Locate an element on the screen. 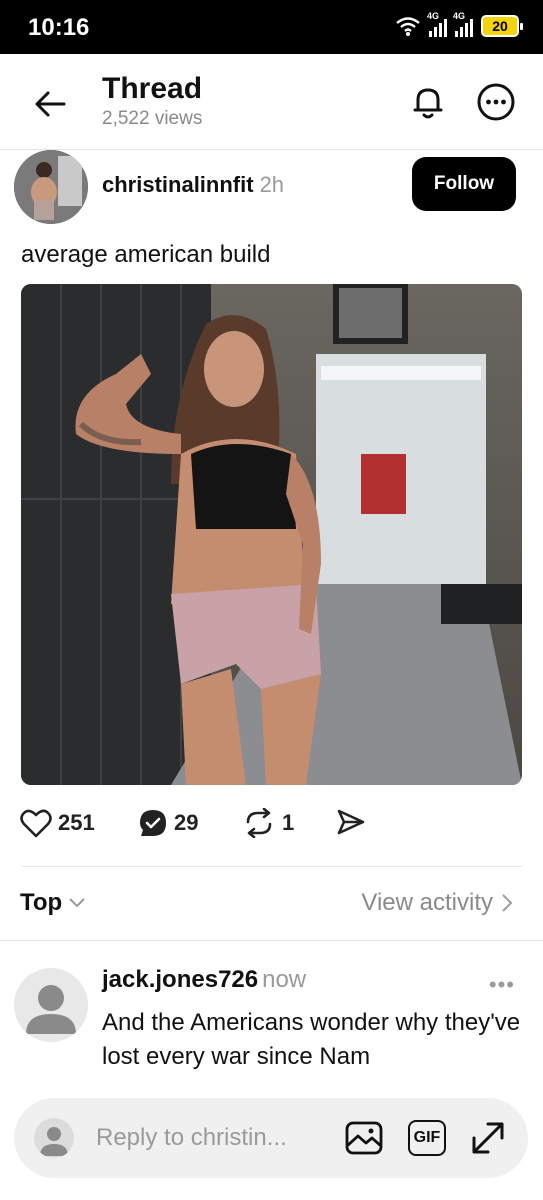  reply-username: jack.jones726 is located at coordinates (180, 979).